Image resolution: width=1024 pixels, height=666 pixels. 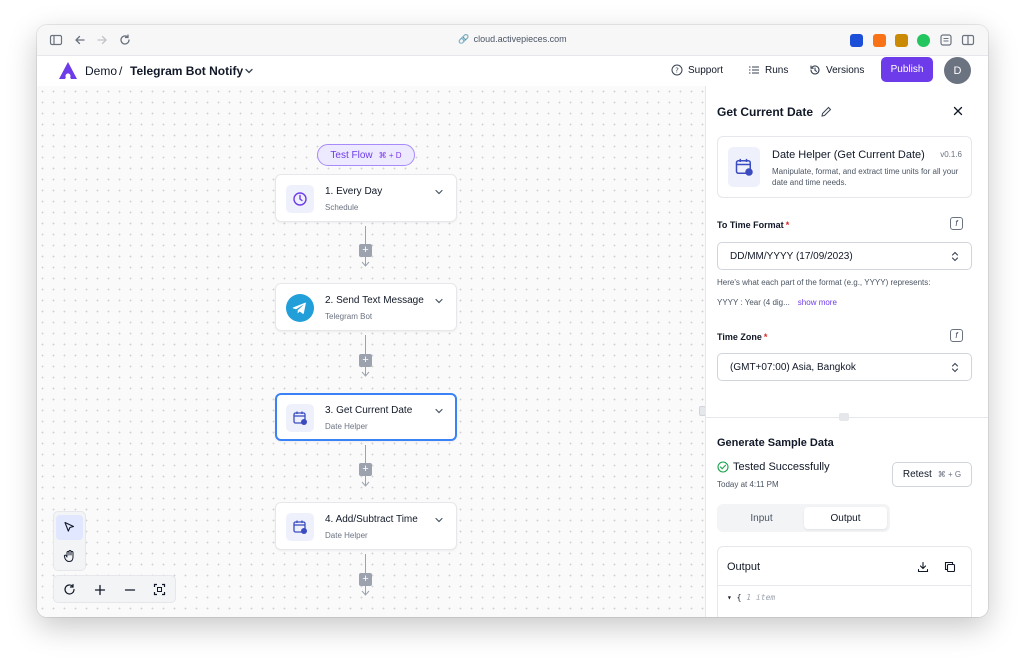 What do you see at coordinates (761, 518) in the screenshot?
I see `tab-input: Input` at bounding box center [761, 518].